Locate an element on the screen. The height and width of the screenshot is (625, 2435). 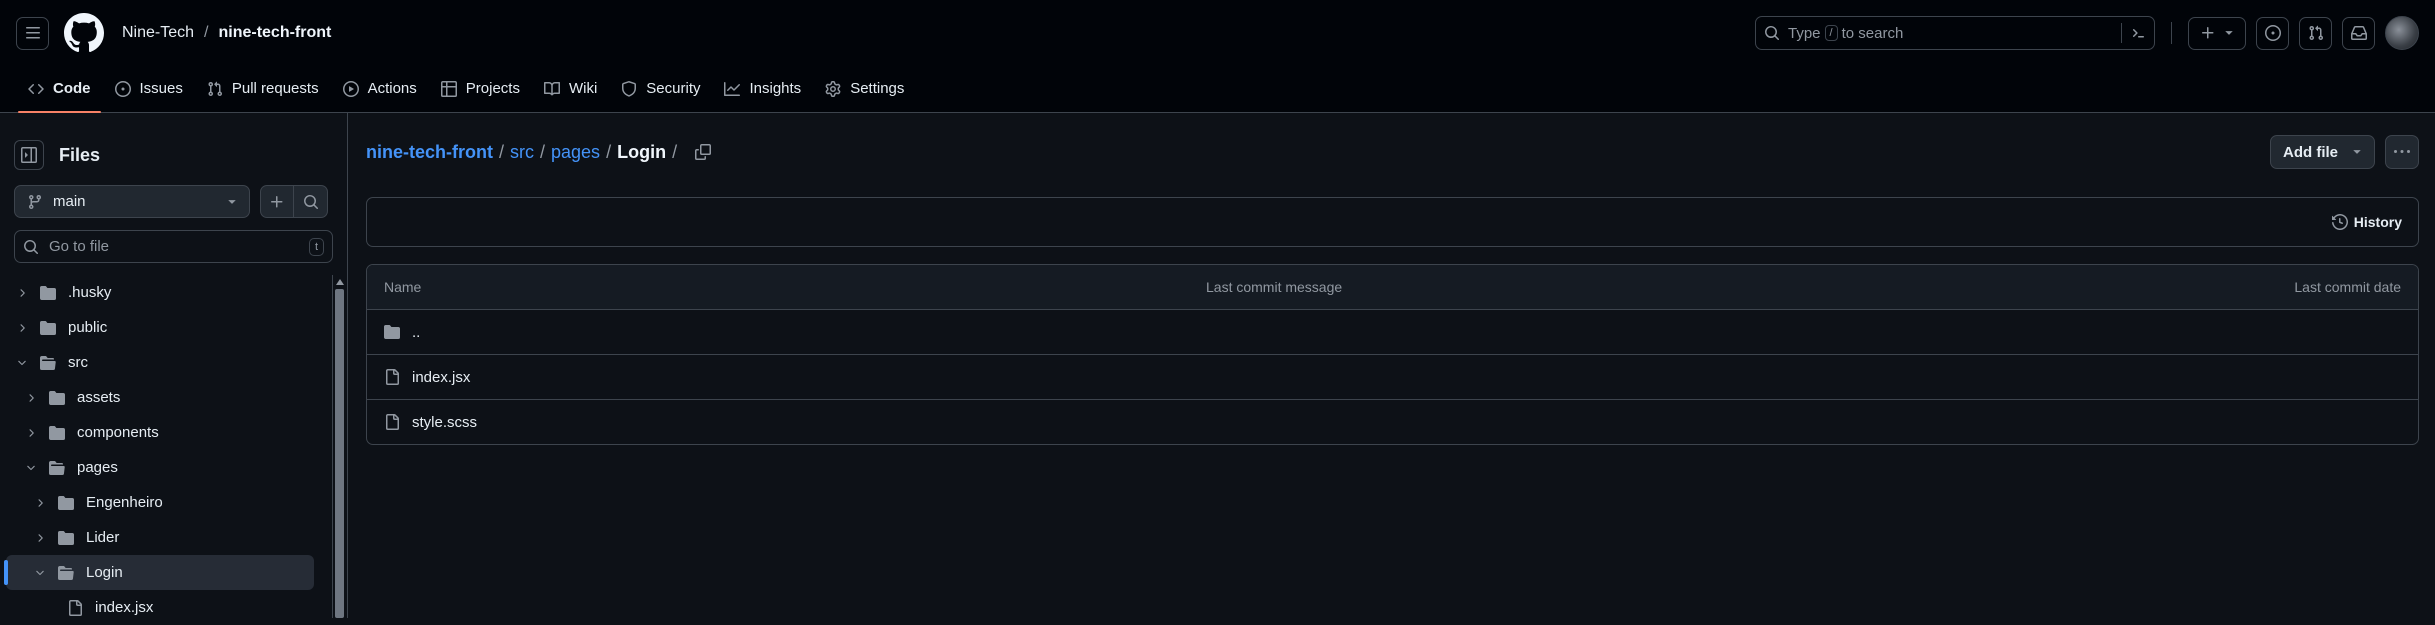
tab-insights-label: Insights is located at coordinates (775, 88).